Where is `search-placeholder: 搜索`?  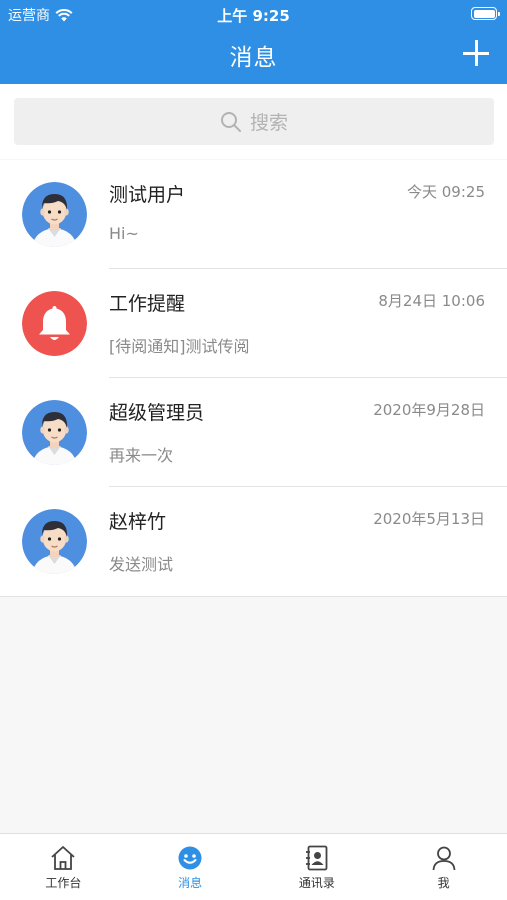
search-placeholder: 搜索 is located at coordinates (268, 123).